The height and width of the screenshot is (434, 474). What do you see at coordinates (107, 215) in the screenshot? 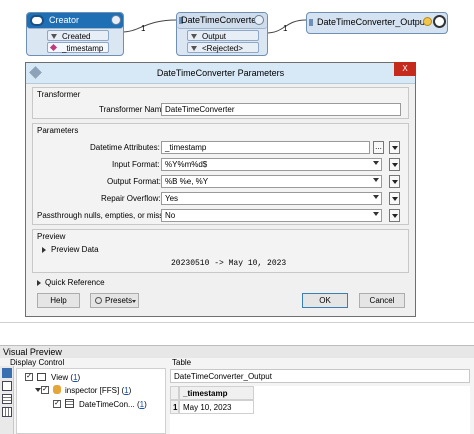
I see `passthrough-label: Passthrough nulls, empties, or missing:` at bounding box center [107, 215].